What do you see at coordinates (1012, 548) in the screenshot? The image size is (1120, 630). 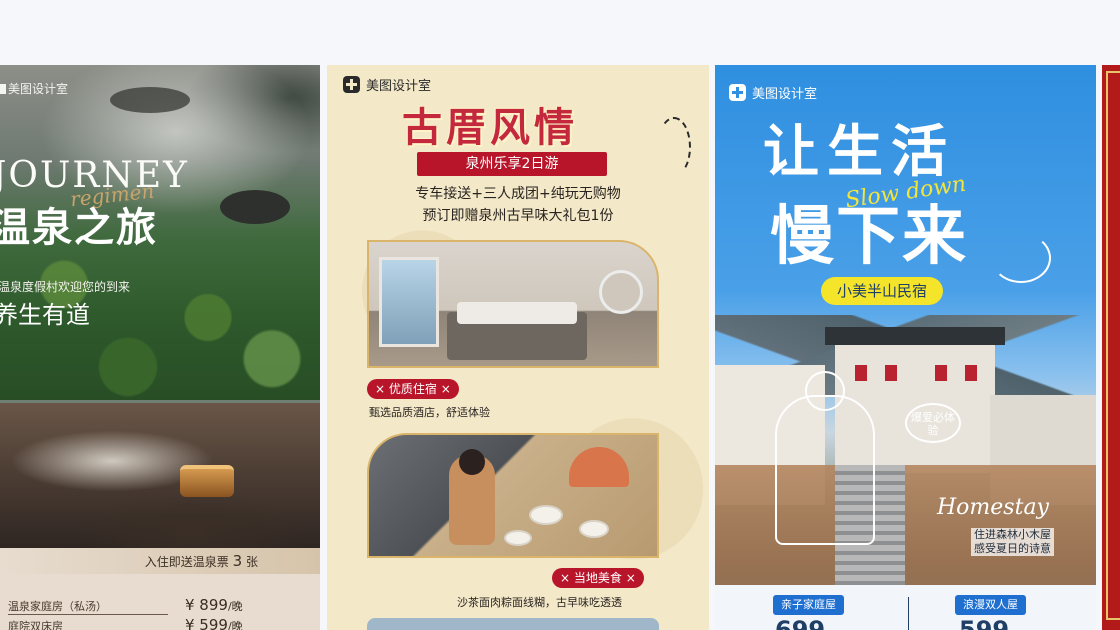 I see `caption-line: 感受夏日的诗意` at bounding box center [1012, 548].